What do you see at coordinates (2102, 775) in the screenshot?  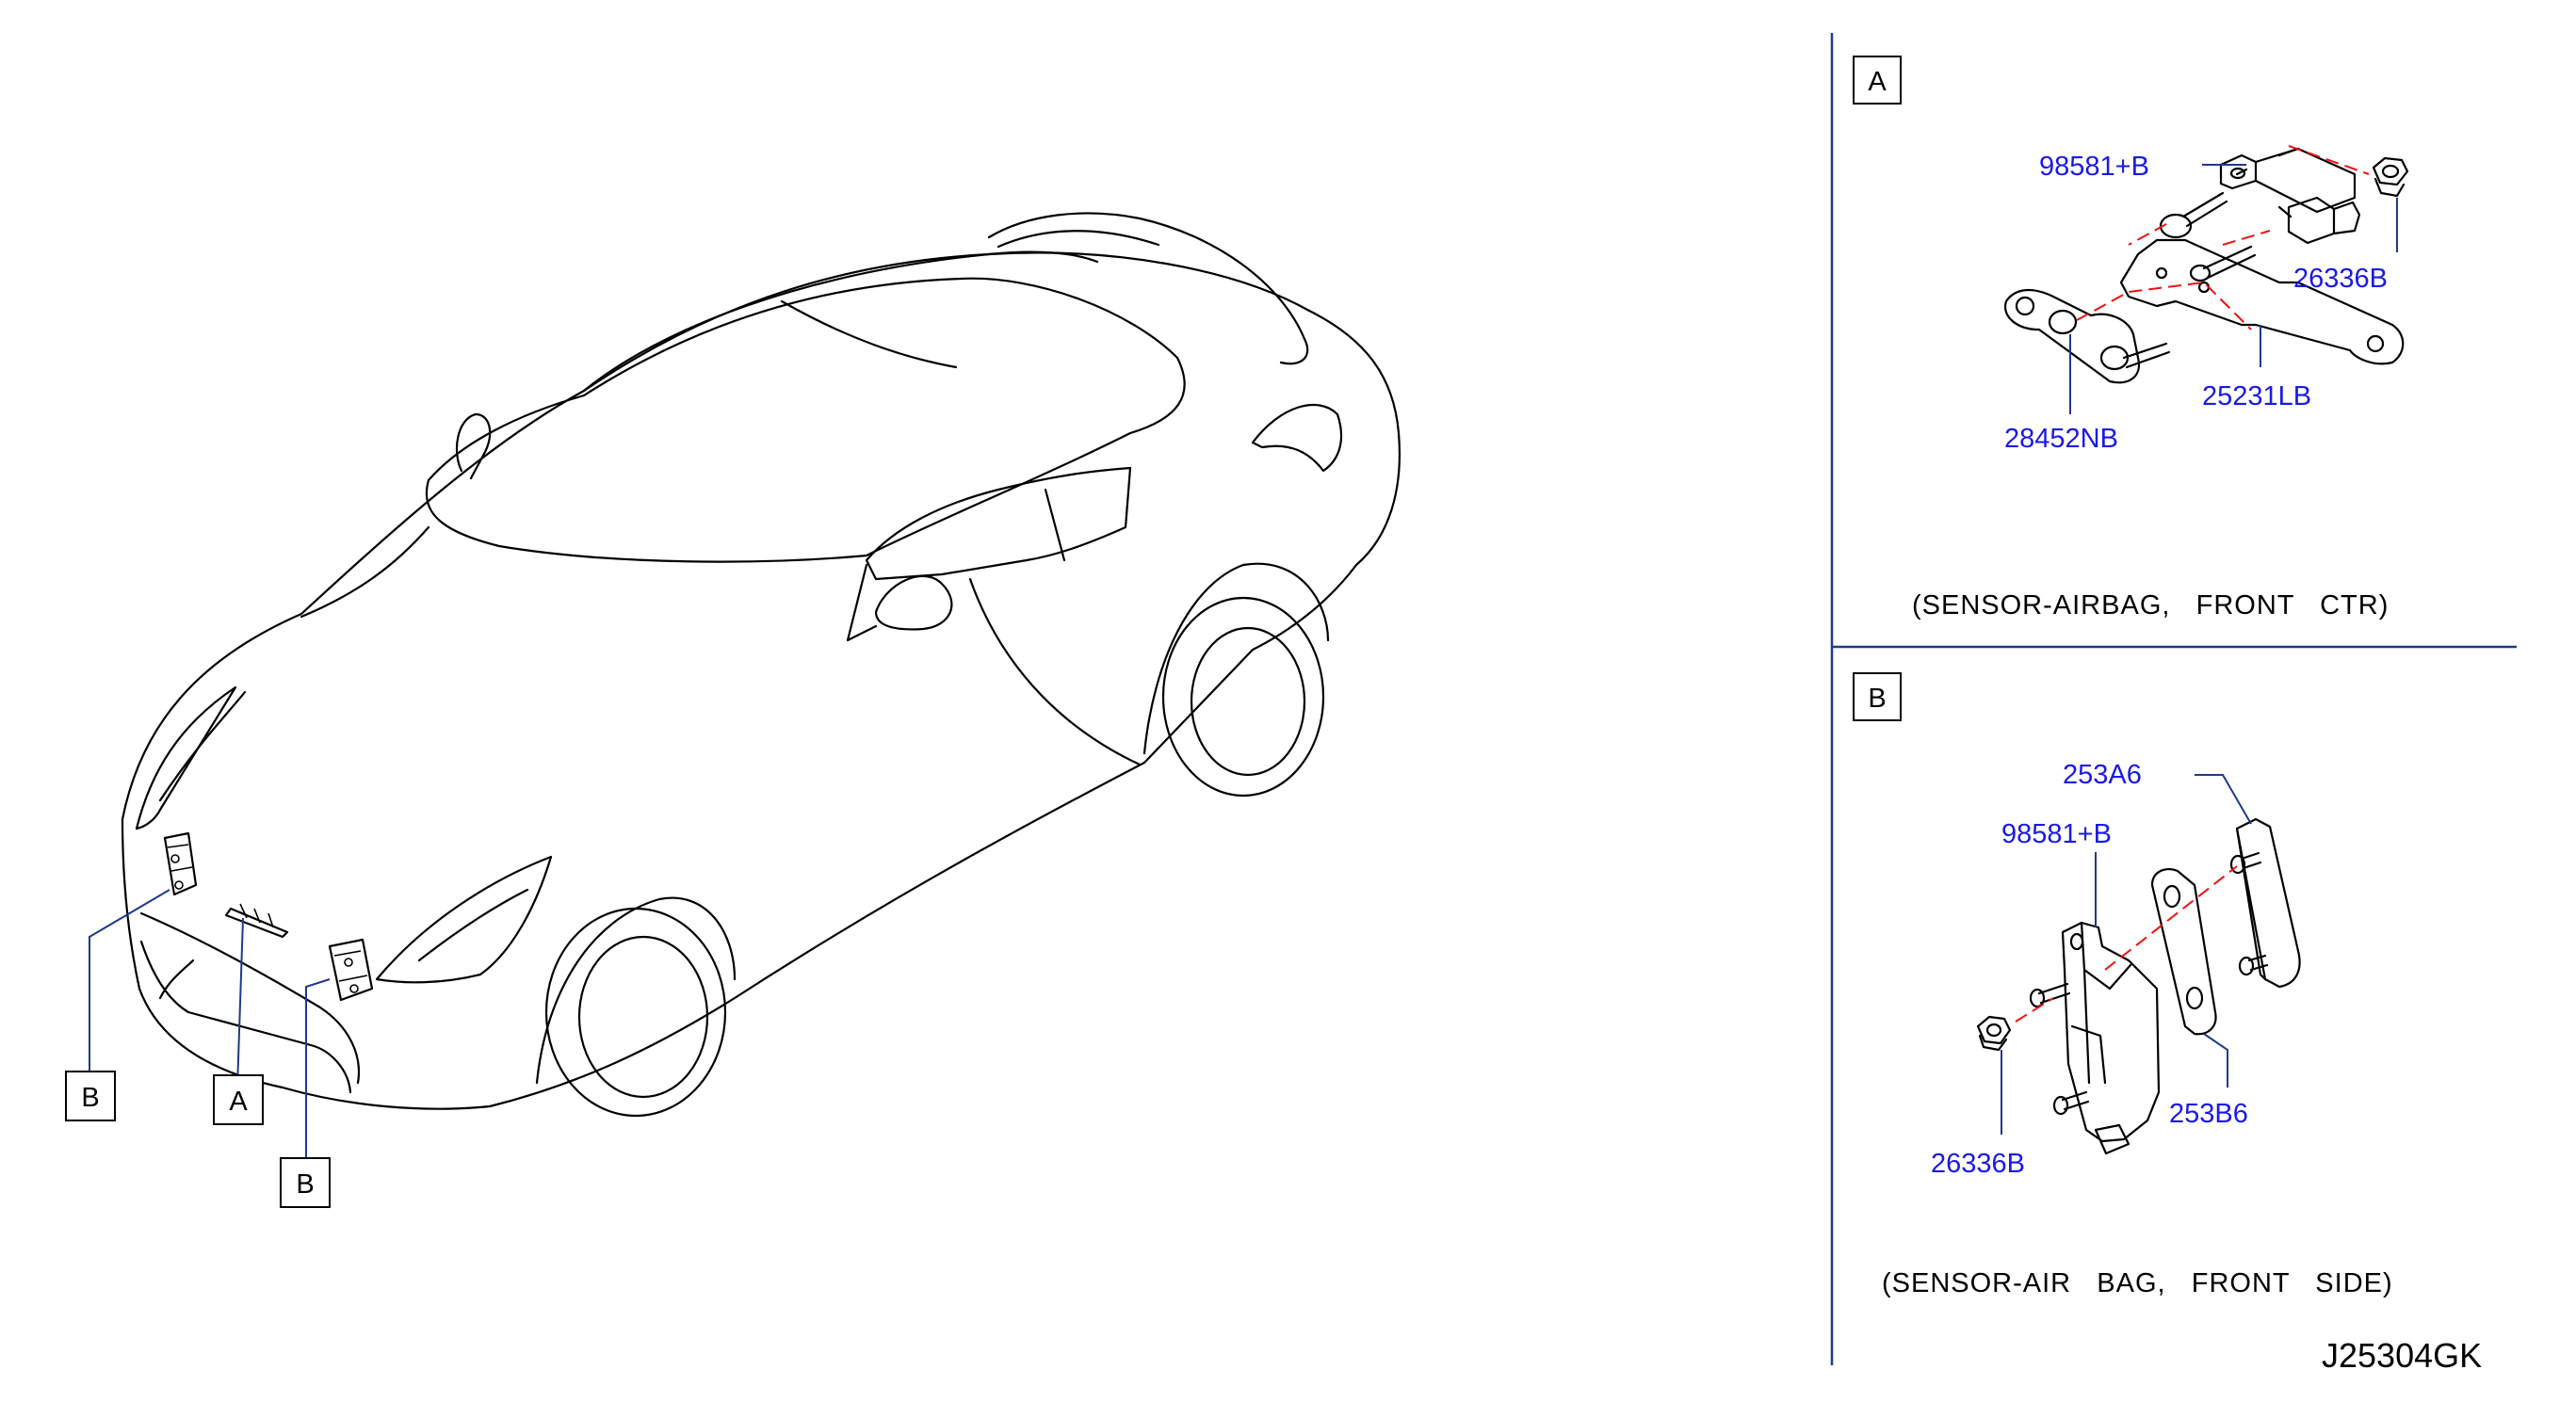 I see `panel-b-part-bracket: 253A6` at bounding box center [2102, 775].